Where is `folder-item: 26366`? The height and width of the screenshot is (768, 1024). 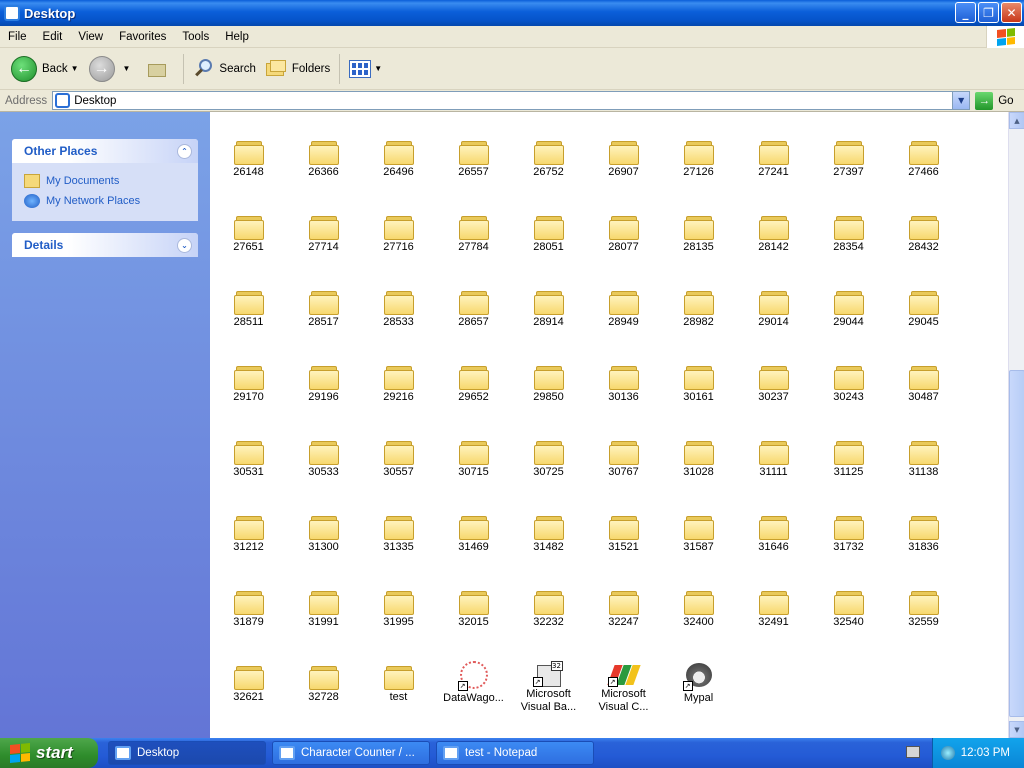 folder-item: 26366 is located at coordinates (323, 151).